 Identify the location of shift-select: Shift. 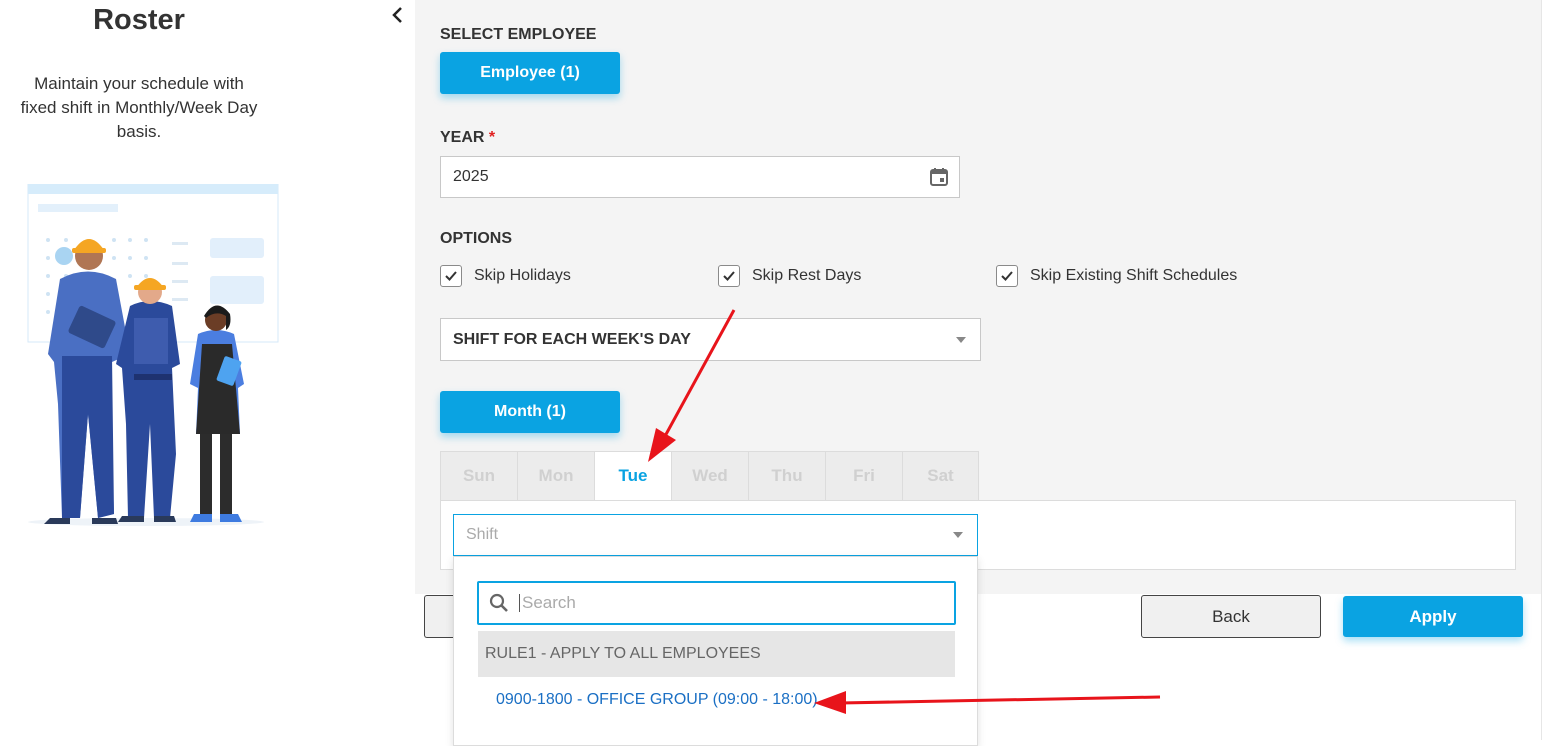
(715, 535).